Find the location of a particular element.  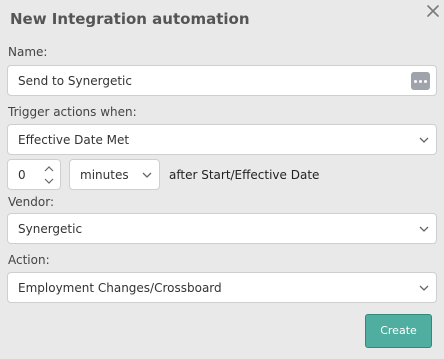

vendor-selected-value: Synergetic is located at coordinates (50, 229).